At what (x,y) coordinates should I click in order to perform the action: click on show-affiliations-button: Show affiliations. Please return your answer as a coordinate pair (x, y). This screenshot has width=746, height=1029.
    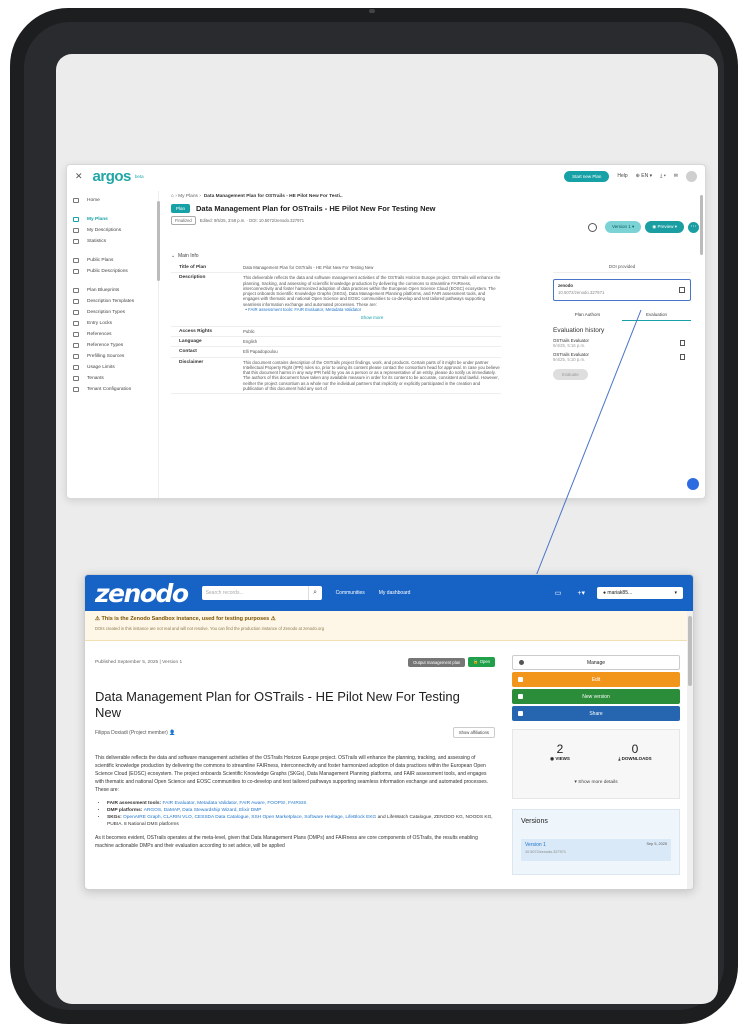
    Looking at the image, I should click on (473, 732).